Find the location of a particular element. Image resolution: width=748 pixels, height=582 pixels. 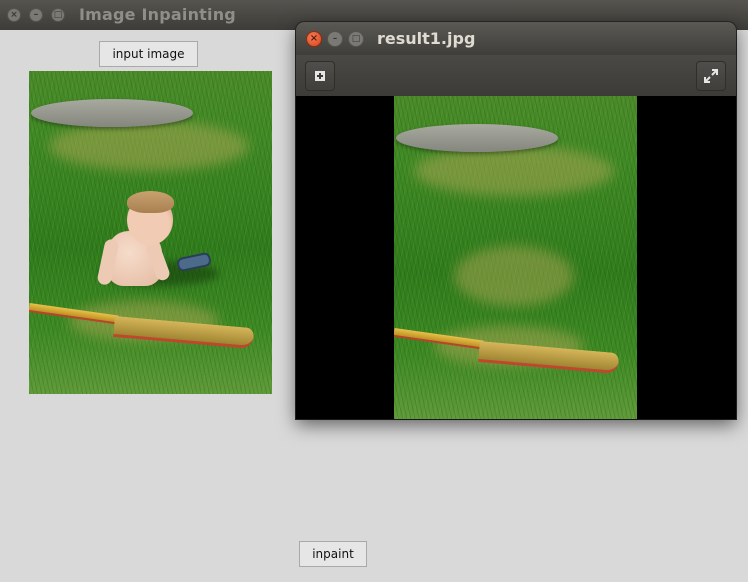

child-figure is located at coordinates (157, 236).